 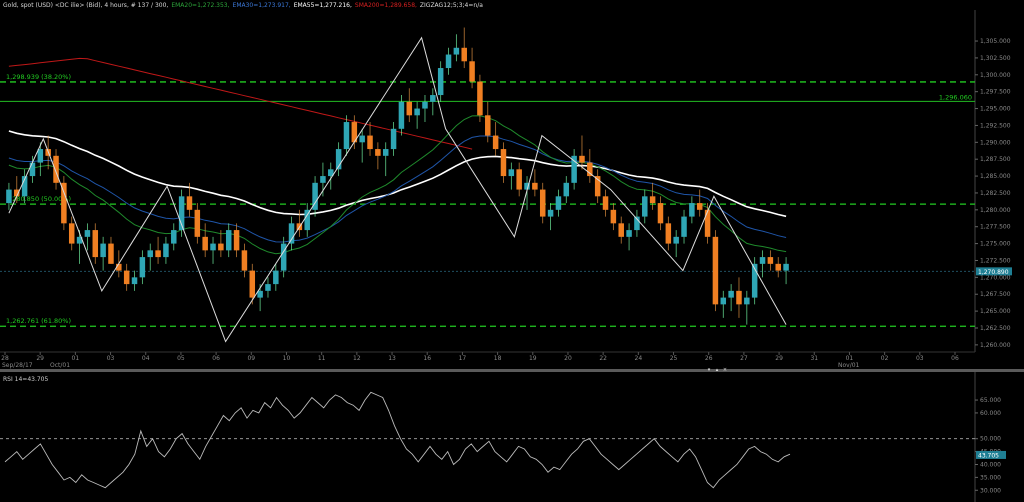 What do you see at coordinates (38, 77) in the screenshot?
I see `fib-level-label: 1,298.939 (38.20%)` at bounding box center [38, 77].